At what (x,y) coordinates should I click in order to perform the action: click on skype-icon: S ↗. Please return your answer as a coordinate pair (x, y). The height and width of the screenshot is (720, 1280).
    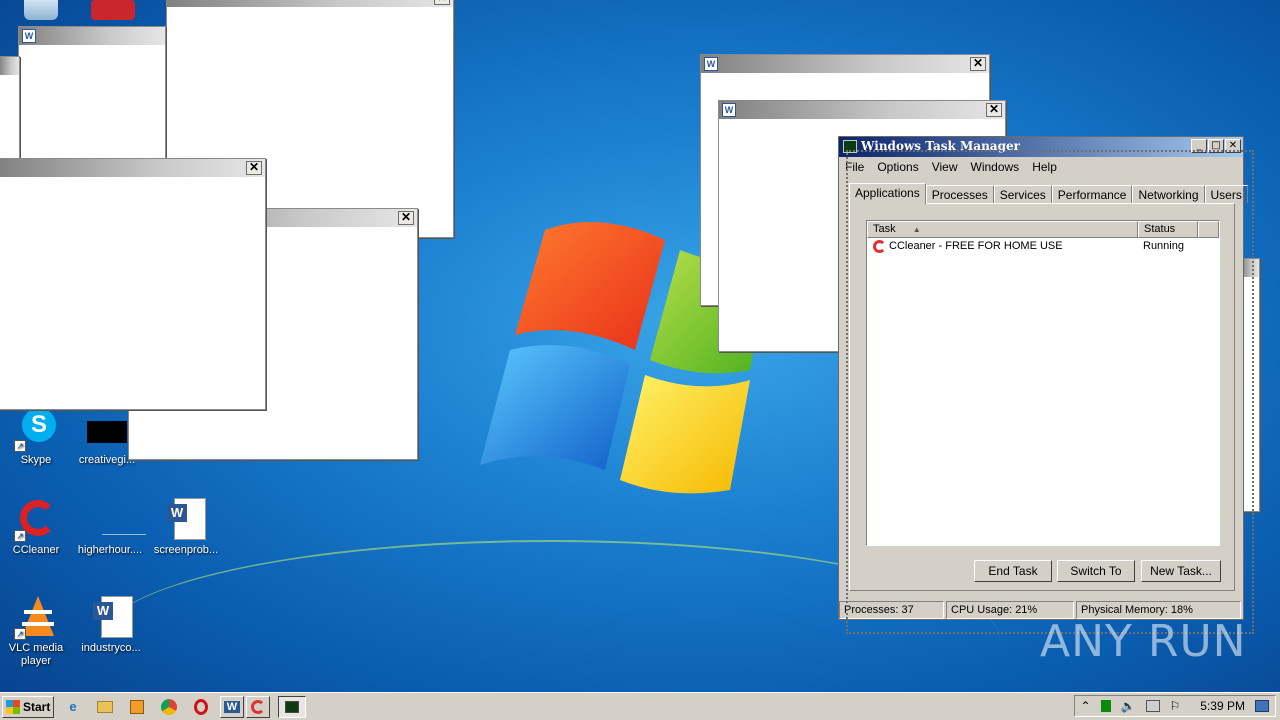
    Looking at the image, I should click on (36, 430).